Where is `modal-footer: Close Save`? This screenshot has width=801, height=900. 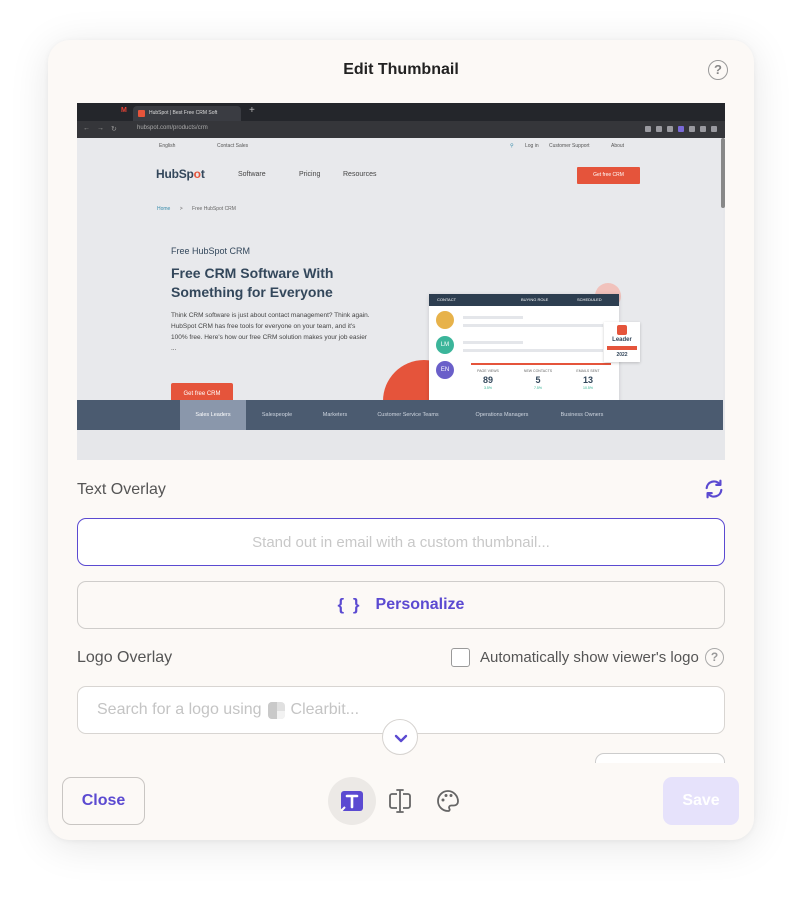
modal-footer: Close Save is located at coordinates (401, 801).